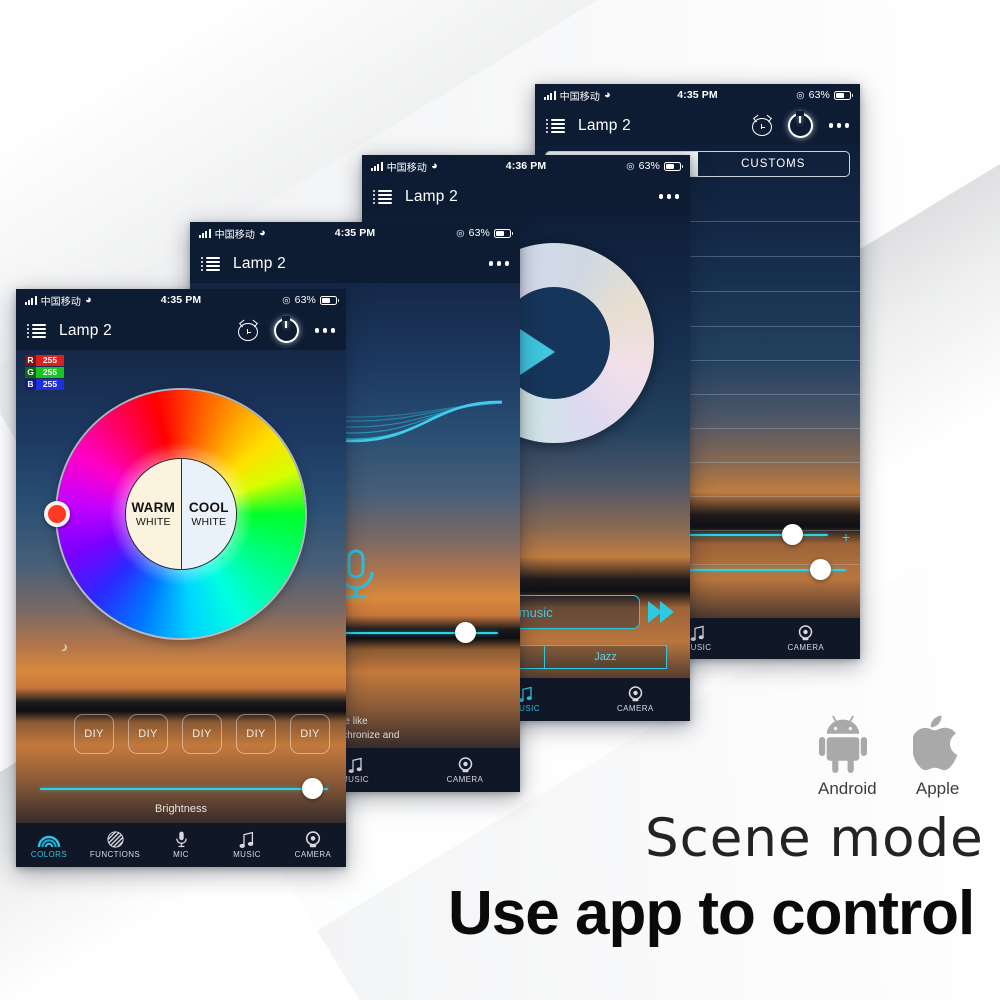 Image resolution: width=1000 pixels, height=1000 pixels. Describe the element at coordinates (313, 854) in the screenshot. I see `tab-label: CAMERA` at that location.